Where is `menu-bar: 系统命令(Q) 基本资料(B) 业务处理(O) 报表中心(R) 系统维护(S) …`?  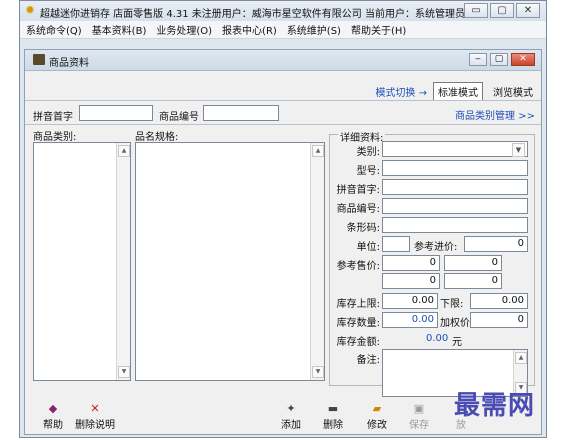
menu-bar: 系统命令(Q) 基本资料(B) 业务处理(O) 报表中心(R) 系统维护(S) … is located at coordinates (283, 30).